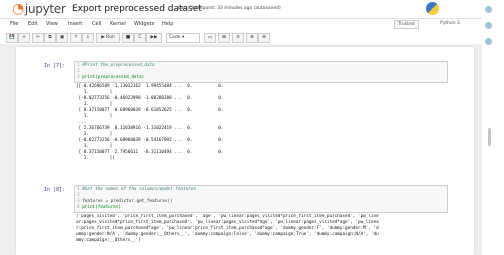 The width and height of the screenshot is (504, 255). I want to click on cell-prompt: In [7]:, so click(55, 66).